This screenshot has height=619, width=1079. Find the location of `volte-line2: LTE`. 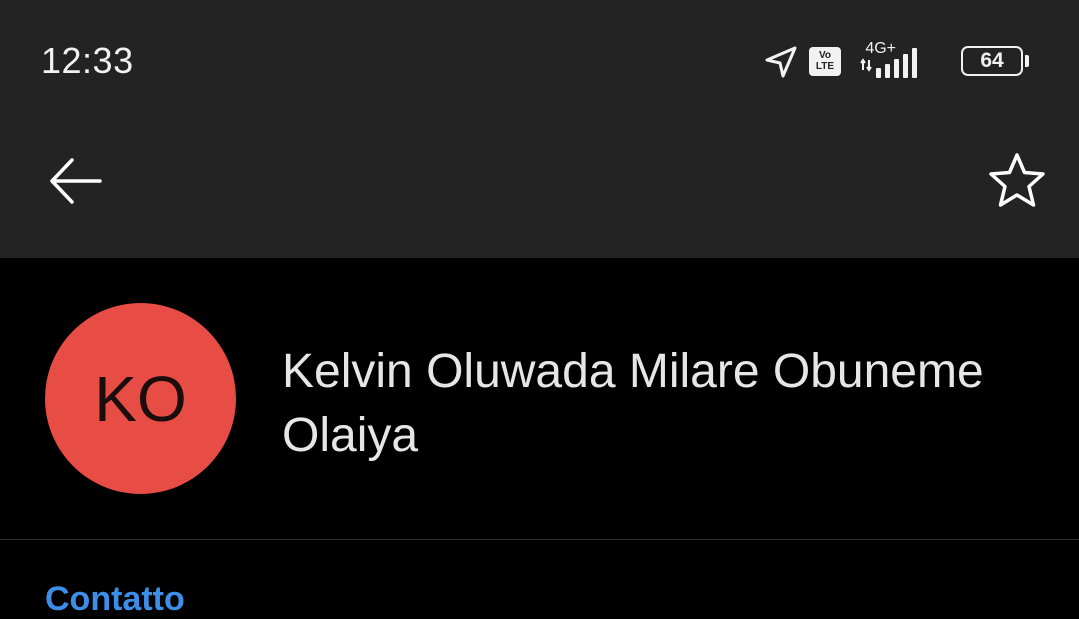

volte-line2: LTE is located at coordinates (825, 66).